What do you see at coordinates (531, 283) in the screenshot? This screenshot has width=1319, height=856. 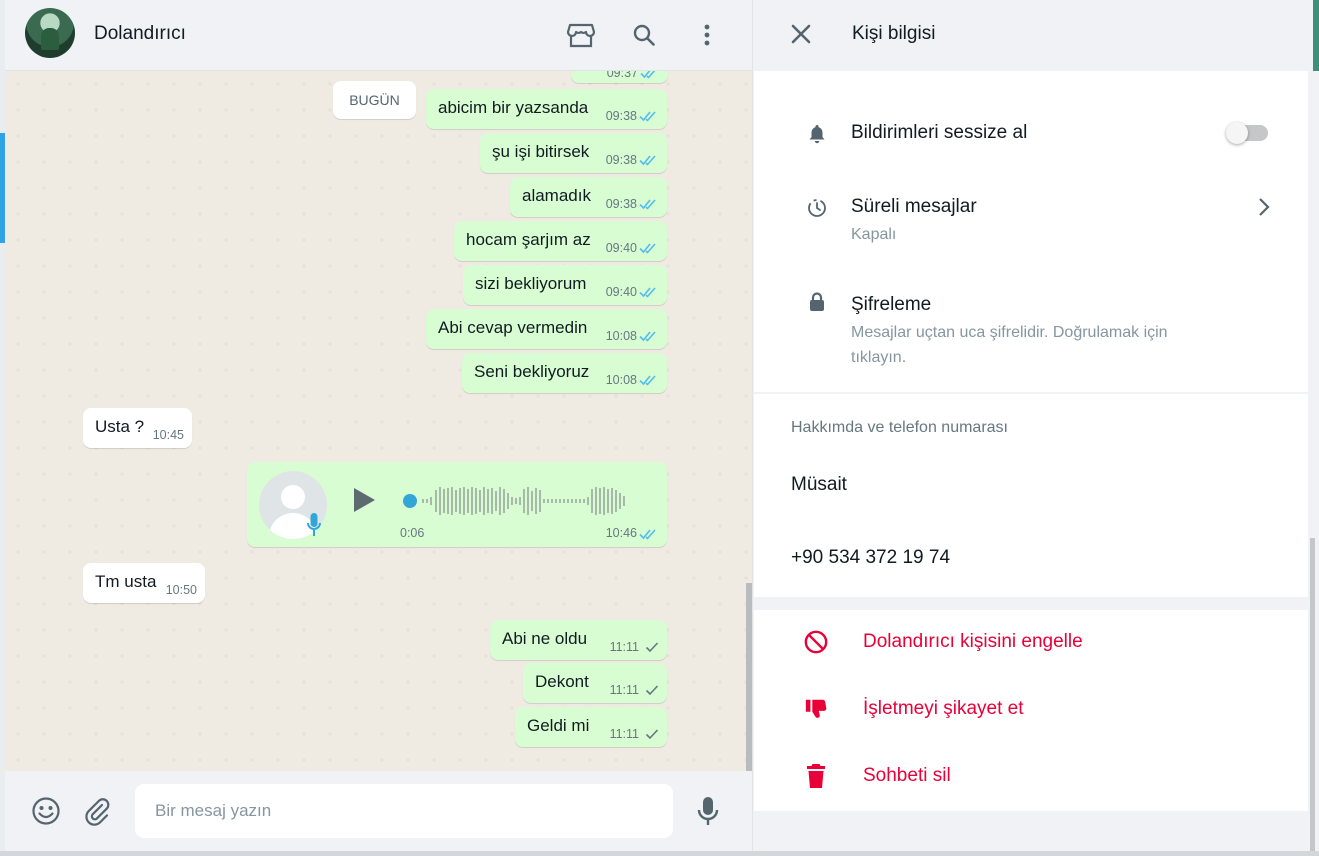 I see `message-text: sizi bekliyorum` at bounding box center [531, 283].